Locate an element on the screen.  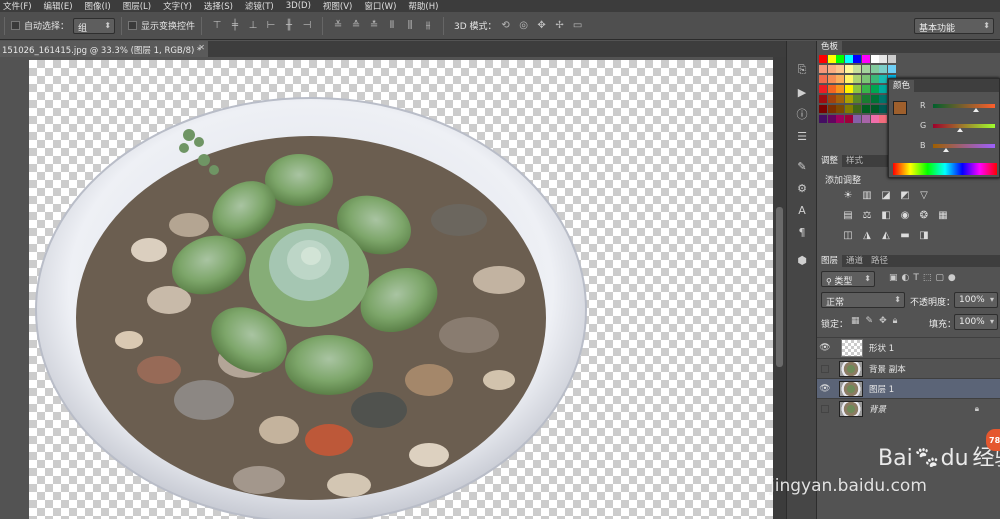
lock-position-icon: ✥ is located at coordinates (883, 321).